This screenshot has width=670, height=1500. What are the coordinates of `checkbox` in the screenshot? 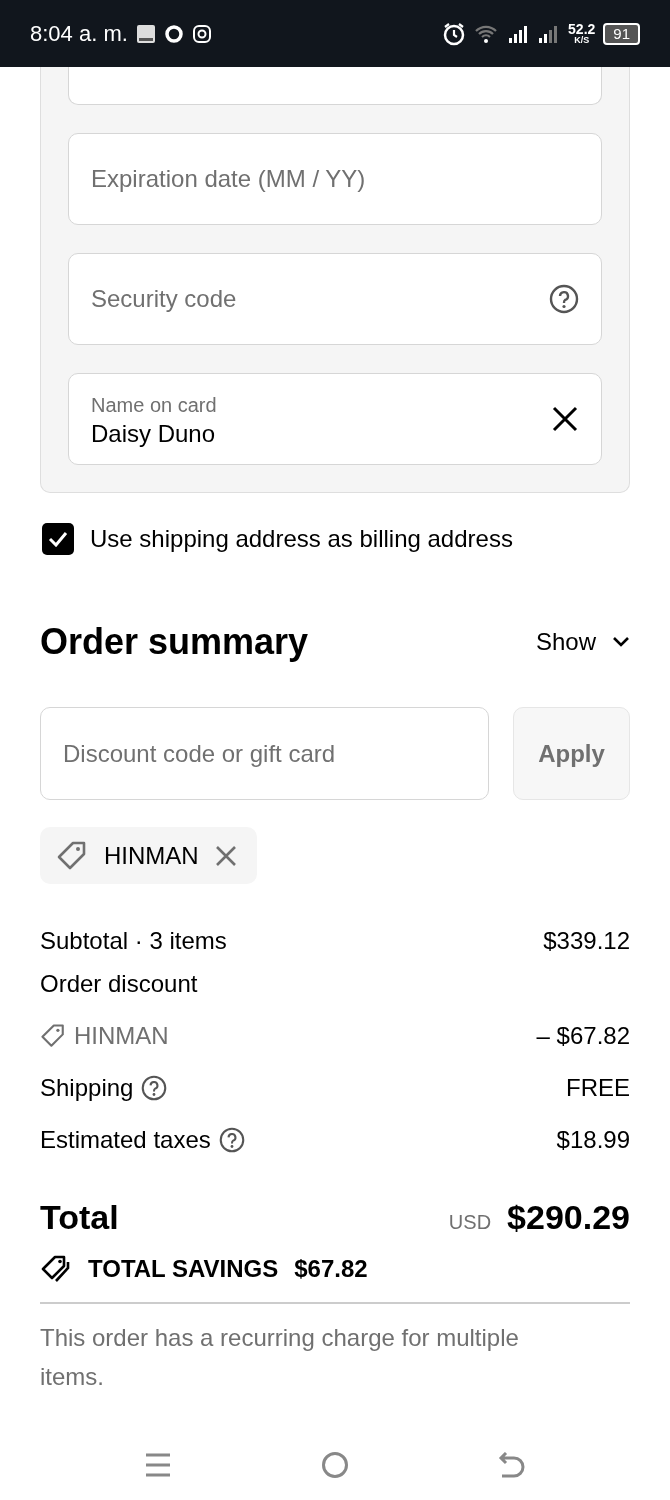 It's located at (58, 539).